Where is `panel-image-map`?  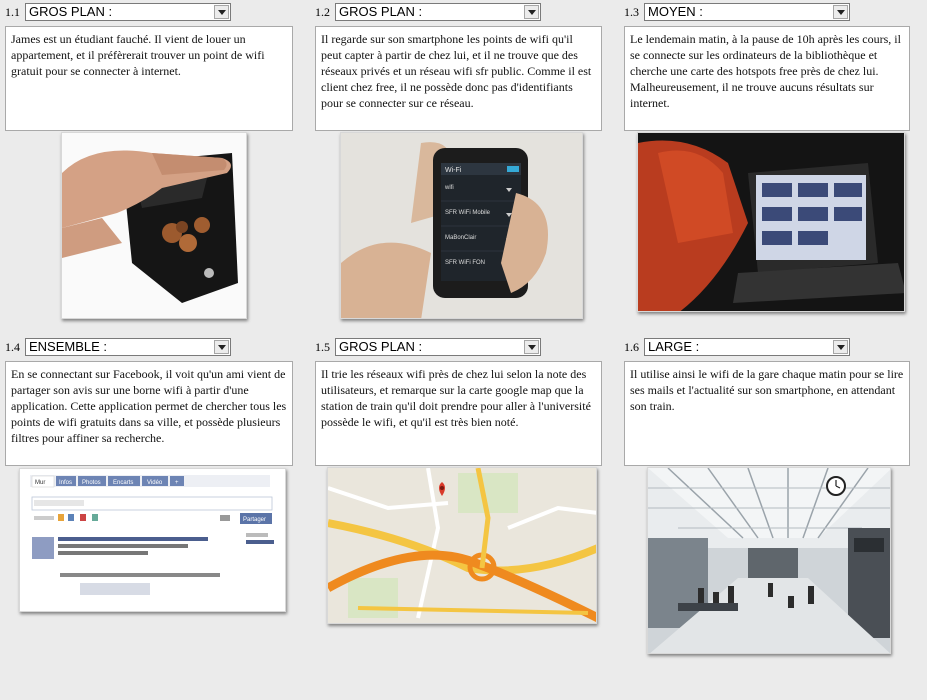 panel-image-map is located at coordinates (462, 545).